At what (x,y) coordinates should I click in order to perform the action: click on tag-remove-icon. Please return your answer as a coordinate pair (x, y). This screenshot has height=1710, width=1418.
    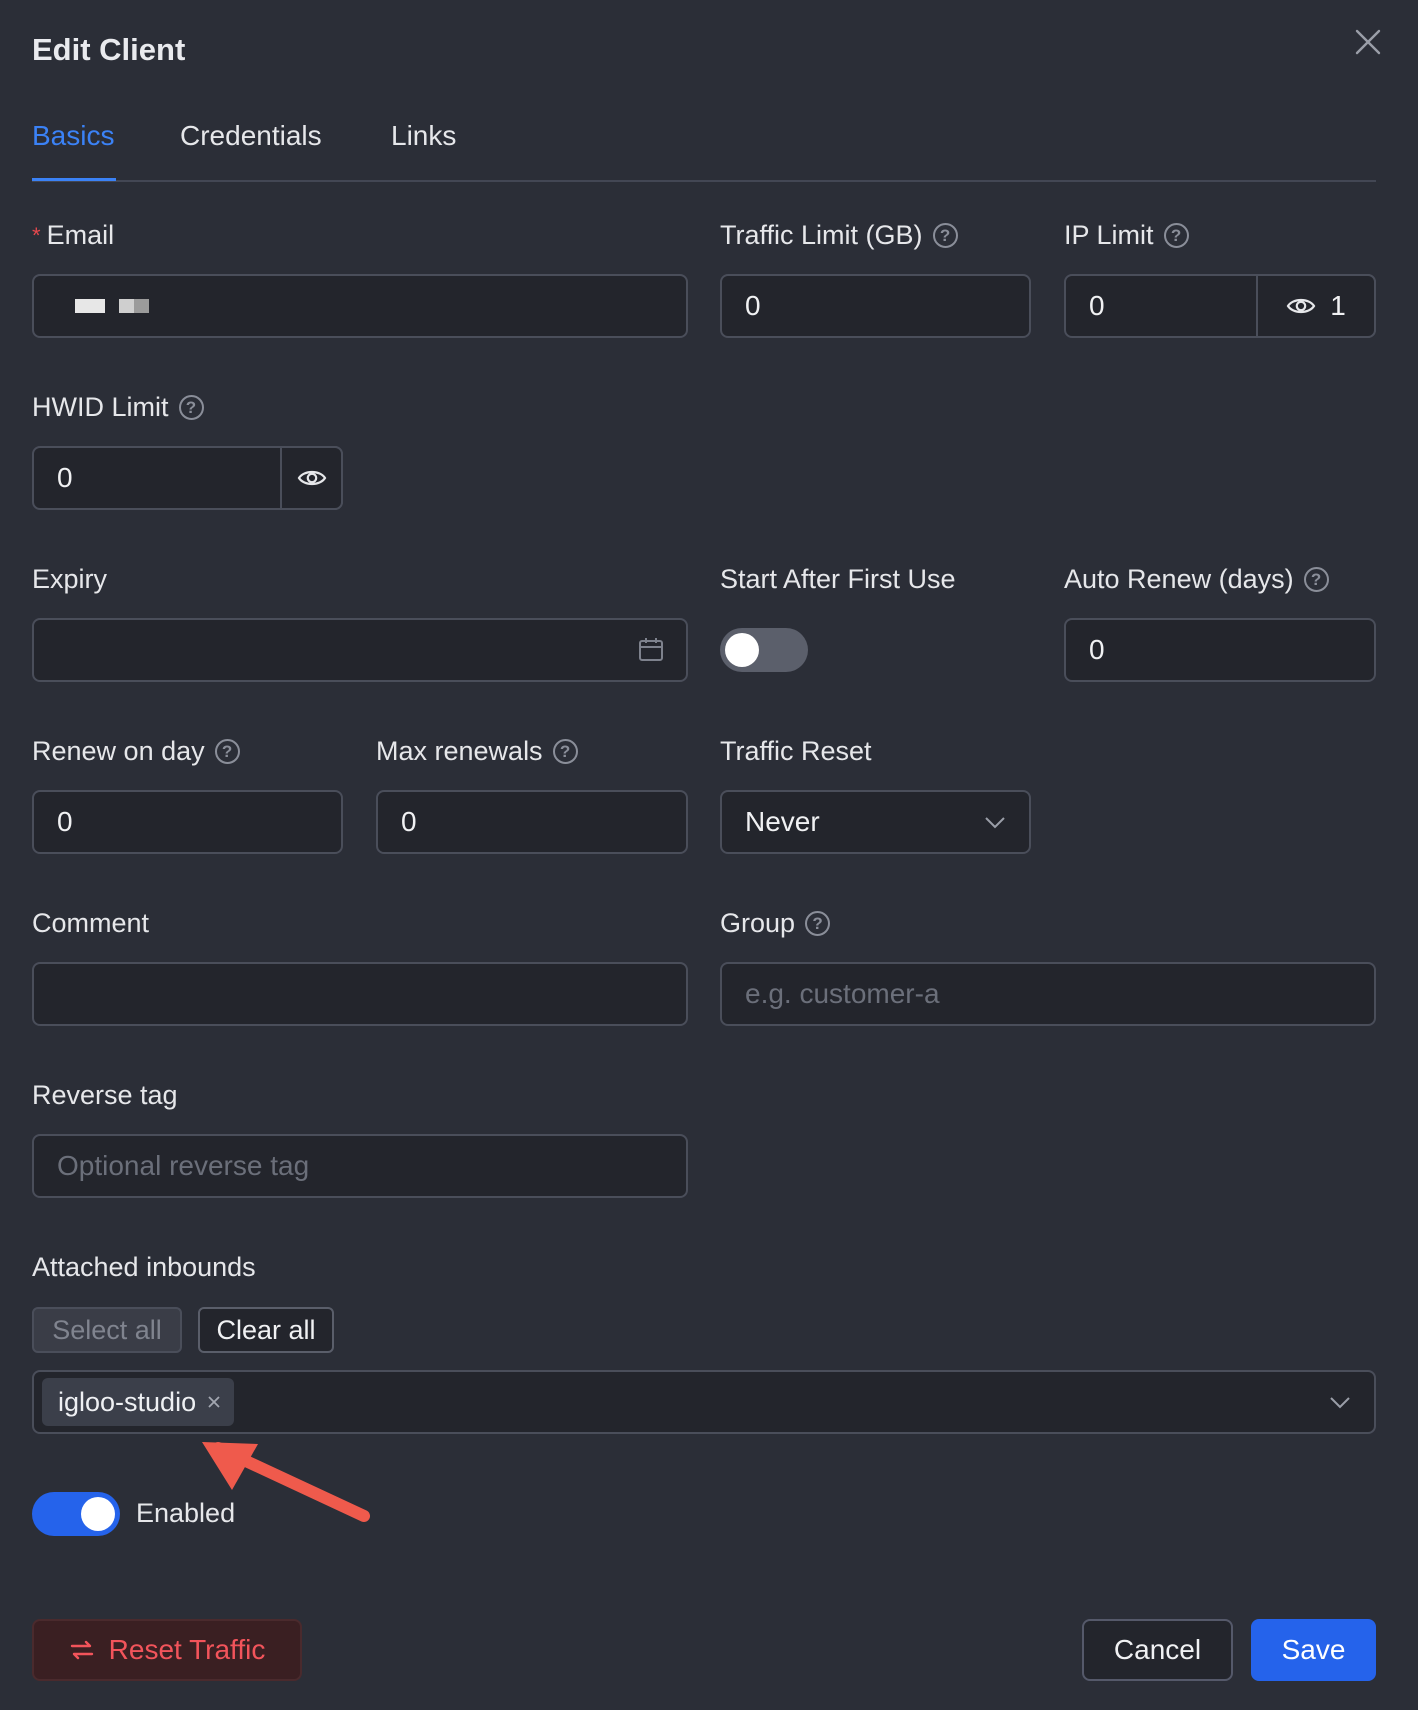
    Looking at the image, I should click on (214, 1402).